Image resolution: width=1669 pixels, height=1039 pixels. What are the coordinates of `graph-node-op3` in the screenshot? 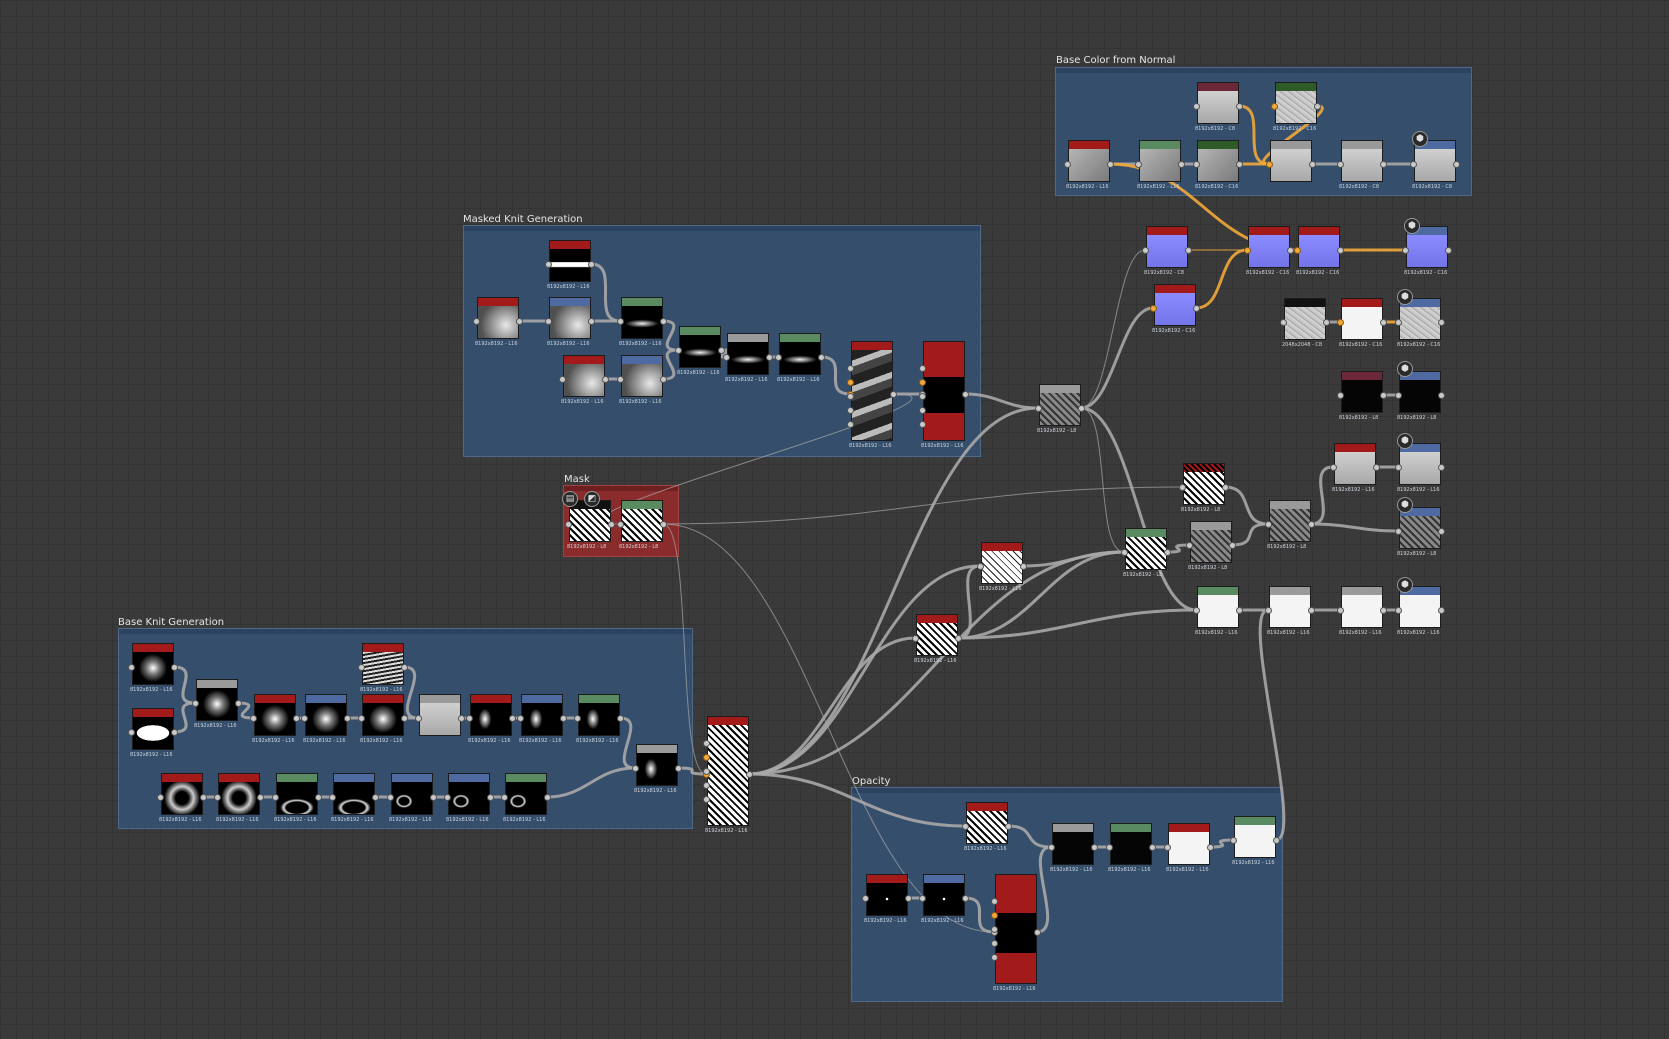 It's located at (1131, 844).